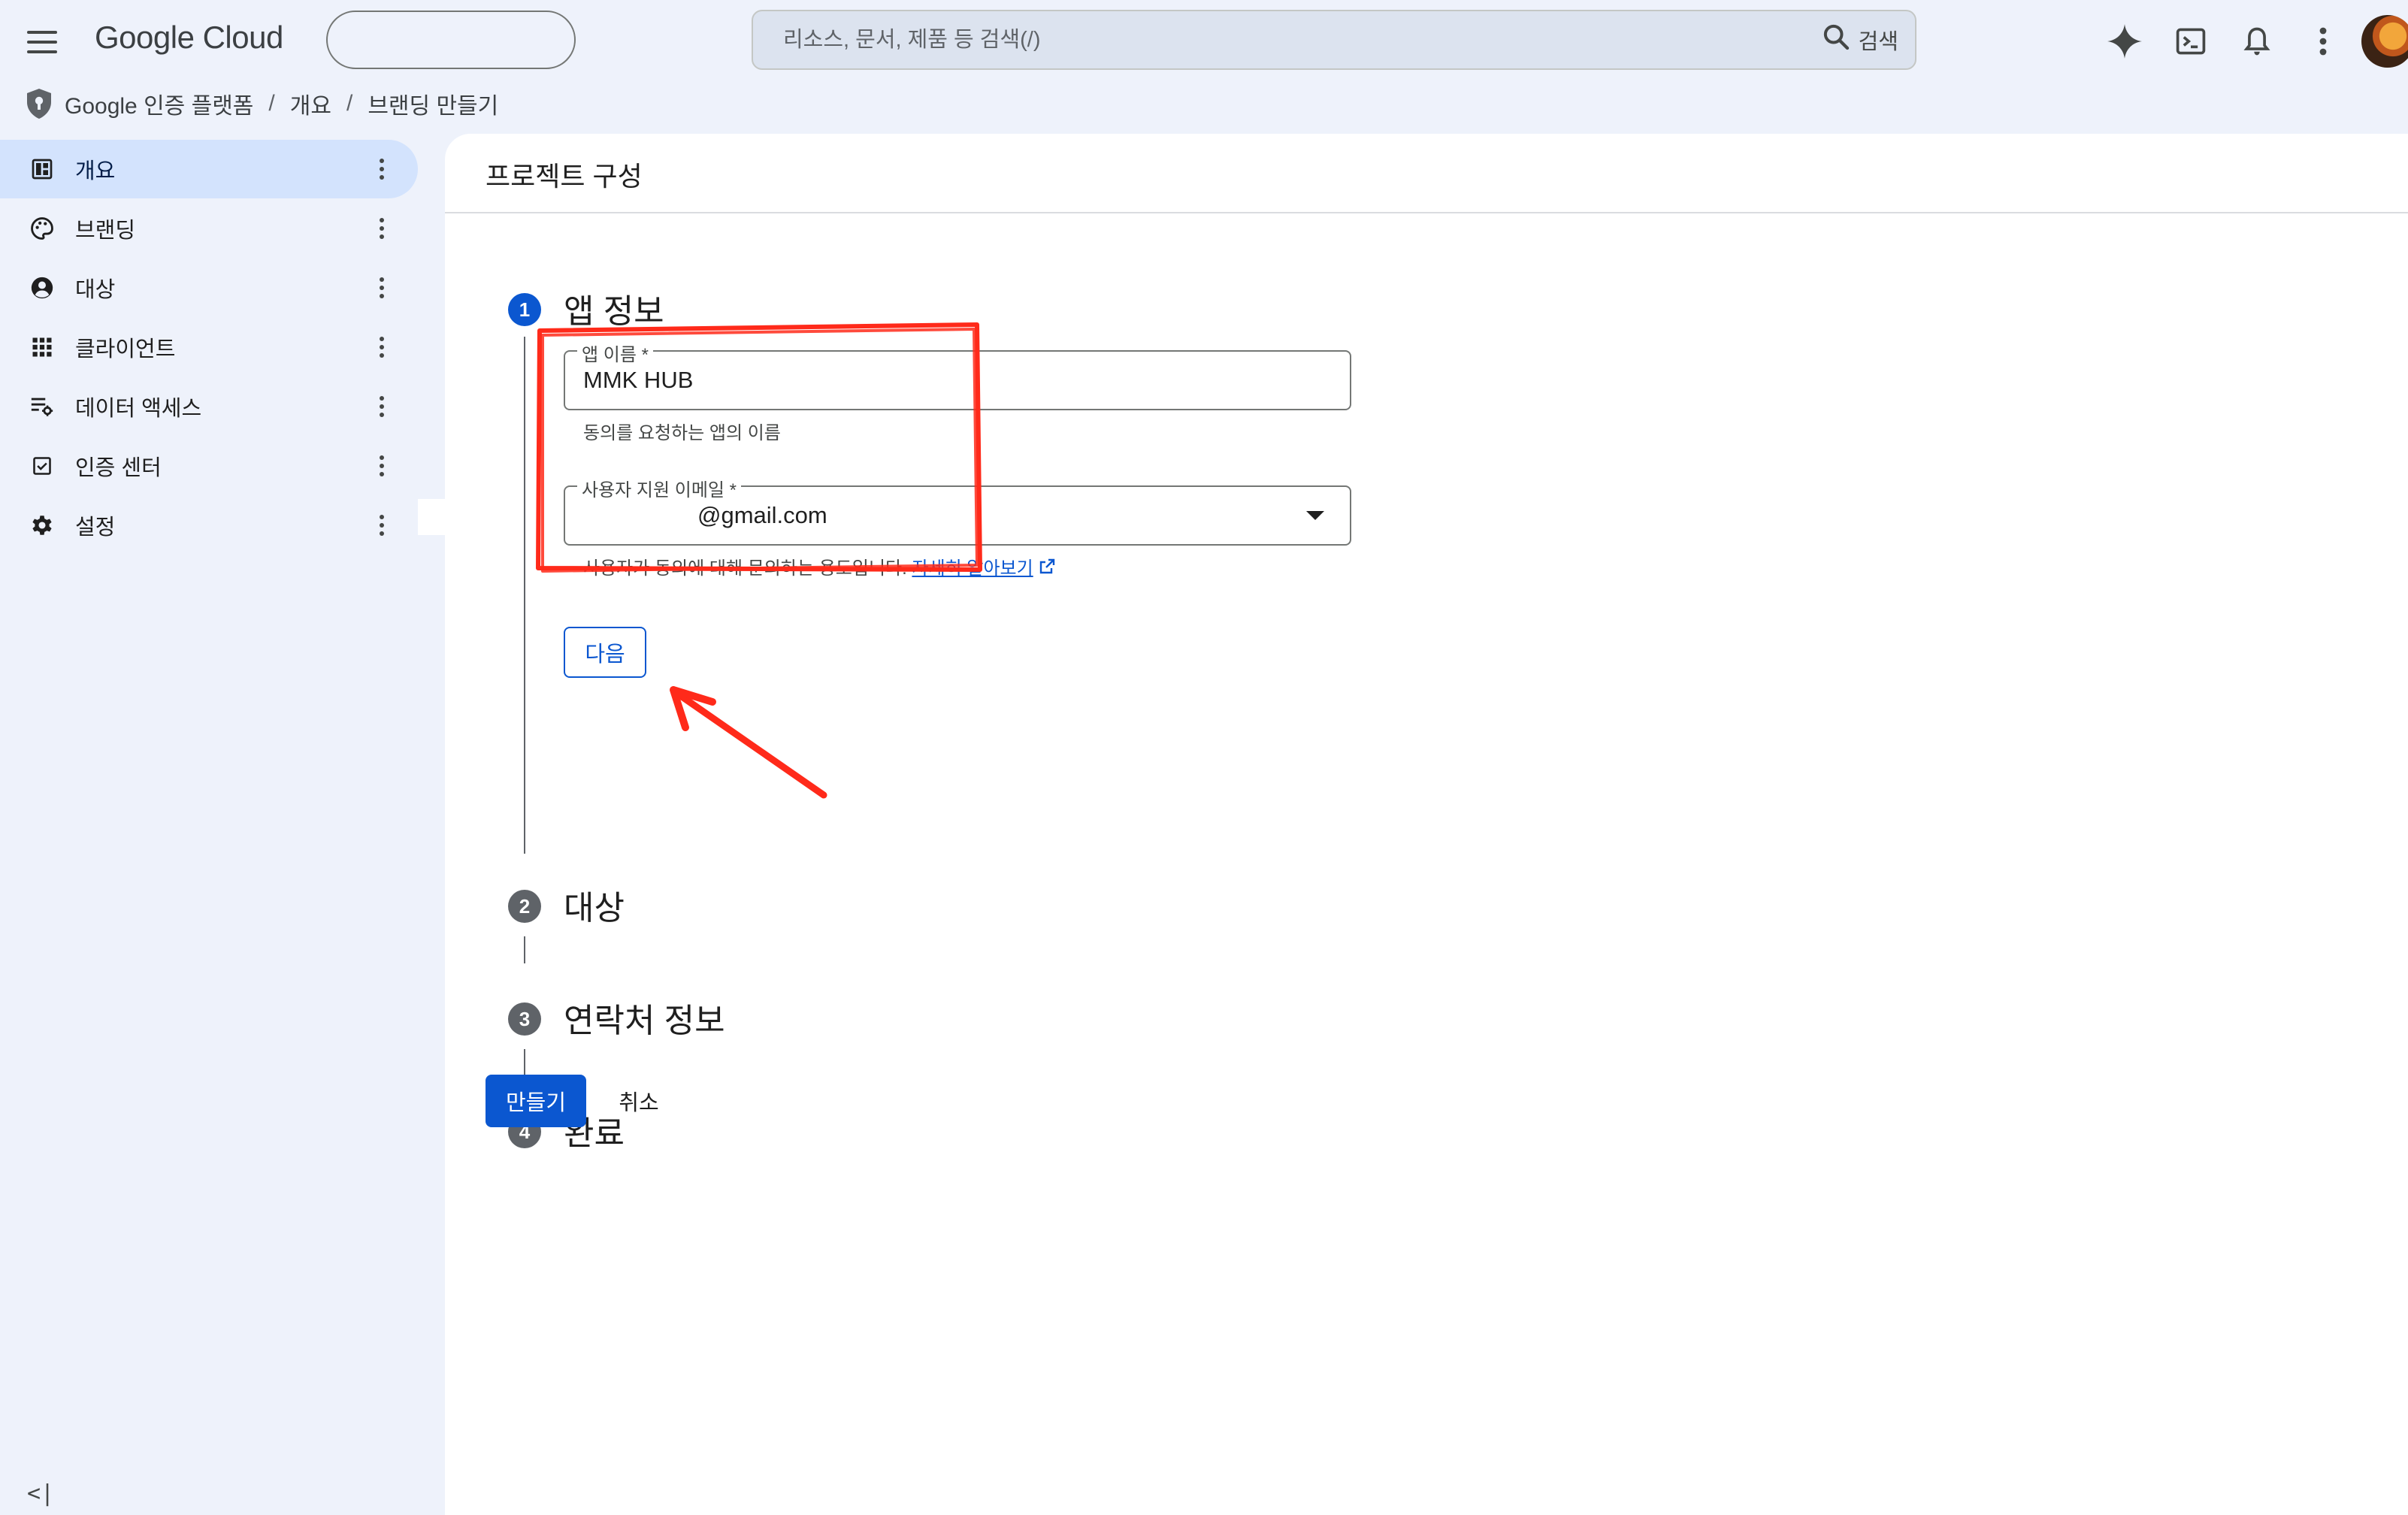 The height and width of the screenshot is (1515, 2408). I want to click on project-picker, so click(451, 40).